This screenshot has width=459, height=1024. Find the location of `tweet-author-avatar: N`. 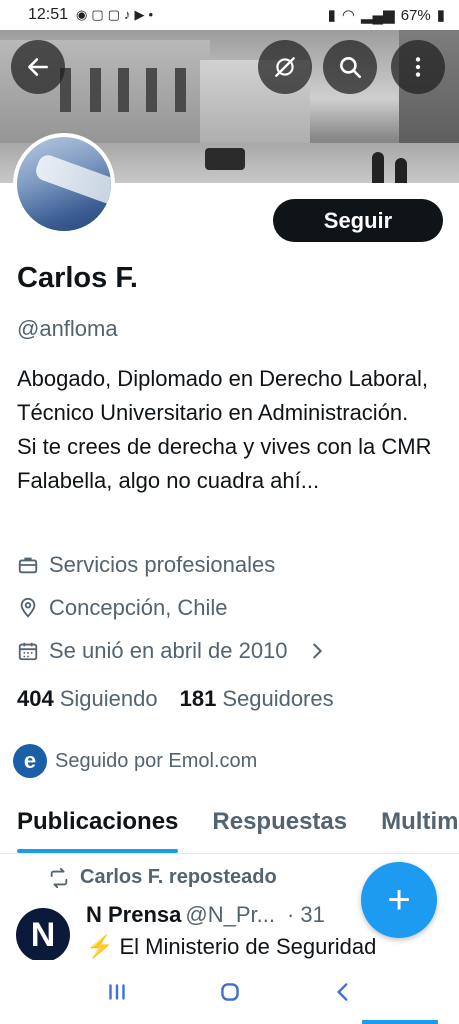

tweet-author-avatar: N is located at coordinates (43, 935).